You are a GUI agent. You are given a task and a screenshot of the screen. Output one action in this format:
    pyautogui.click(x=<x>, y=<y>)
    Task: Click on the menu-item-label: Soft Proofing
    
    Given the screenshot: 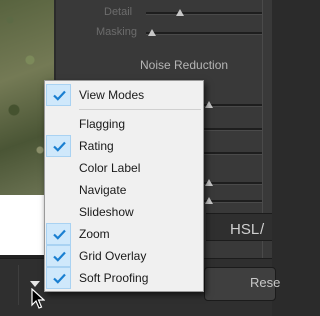 What is the action you would take?
    pyautogui.click(x=114, y=278)
    